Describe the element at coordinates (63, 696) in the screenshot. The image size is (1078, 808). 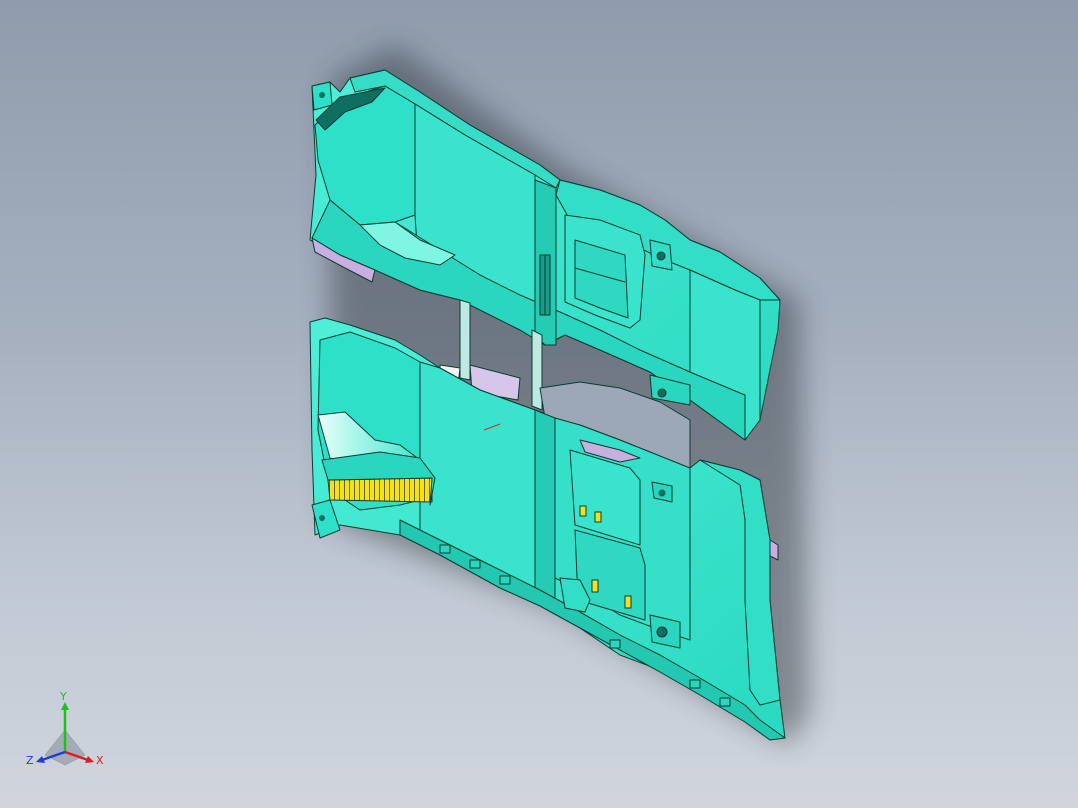
I see `y-axis-label: Y` at that location.